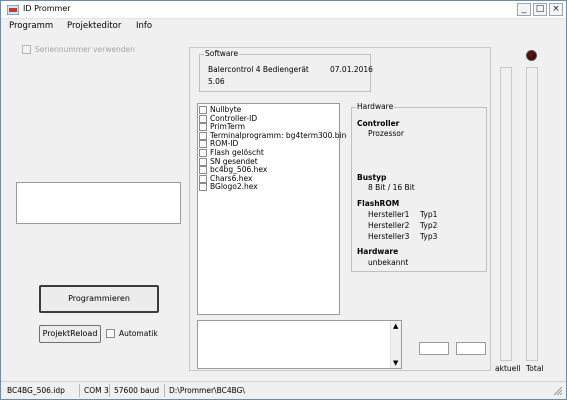 This screenshot has height=400, width=567. I want to click on flashrom-maker-2: Hersteller2, so click(389, 225).